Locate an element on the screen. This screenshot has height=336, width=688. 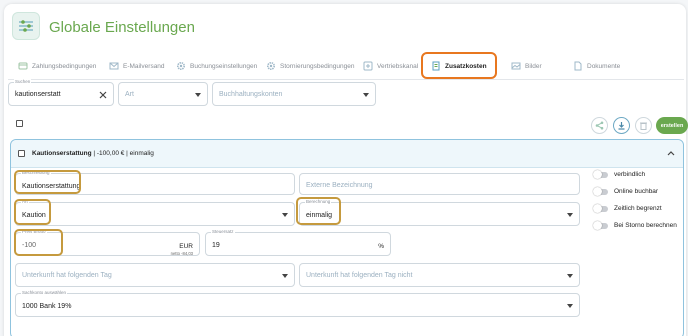
toggle-verbindlich: verbindlich is located at coordinates (619, 174).